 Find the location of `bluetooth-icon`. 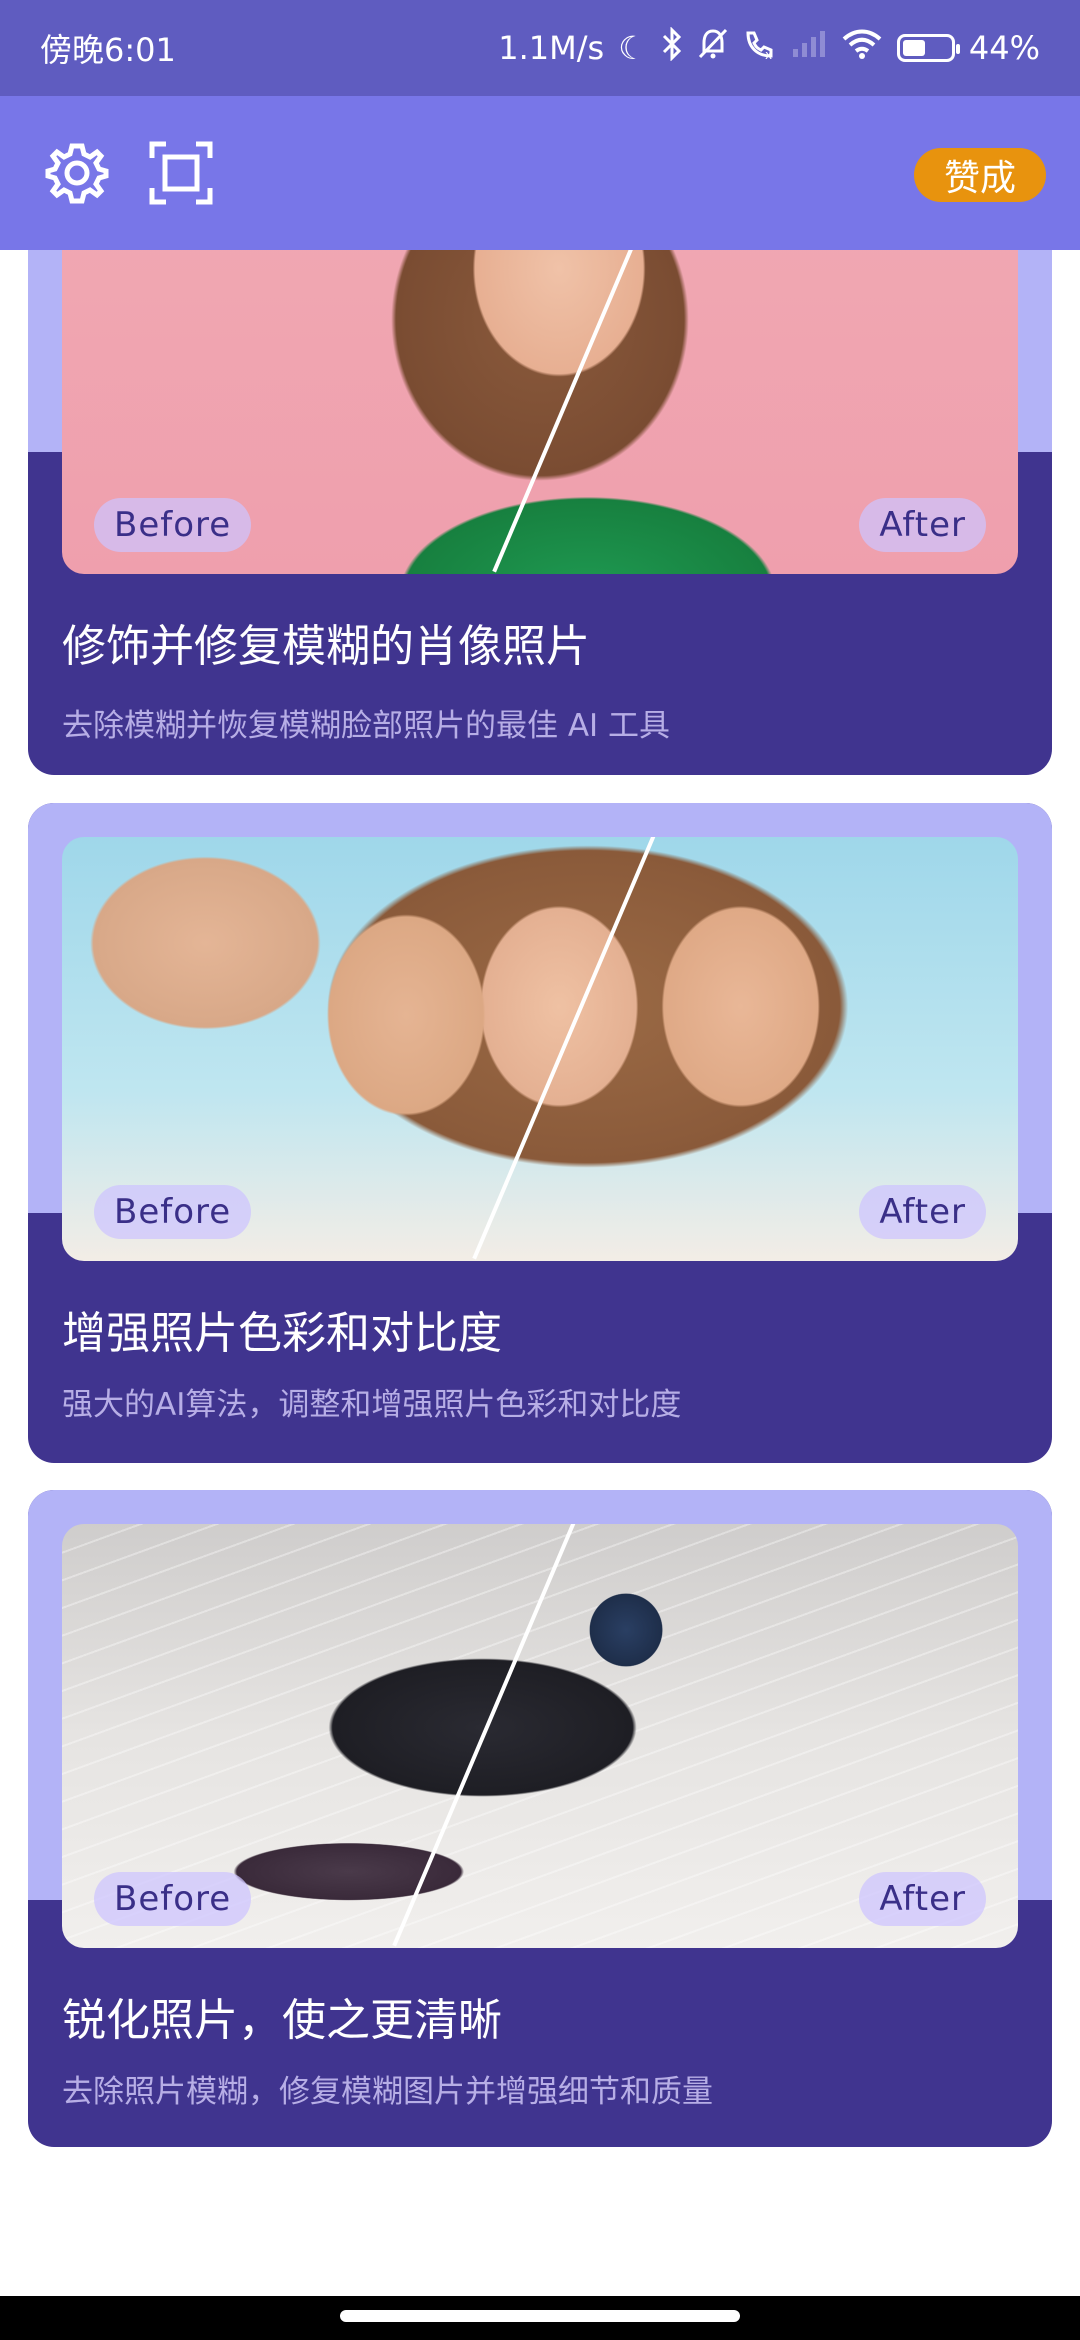

bluetooth-icon is located at coordinates (672, 47).